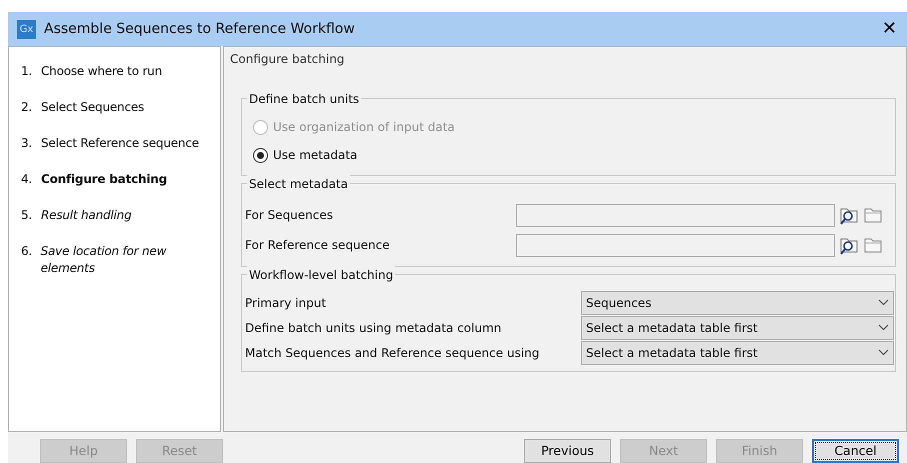  Describe the element at coordinates (200, 29) in the screenshot. I see `window-title: Assemble Sequences to Reference Workflow` at that location.